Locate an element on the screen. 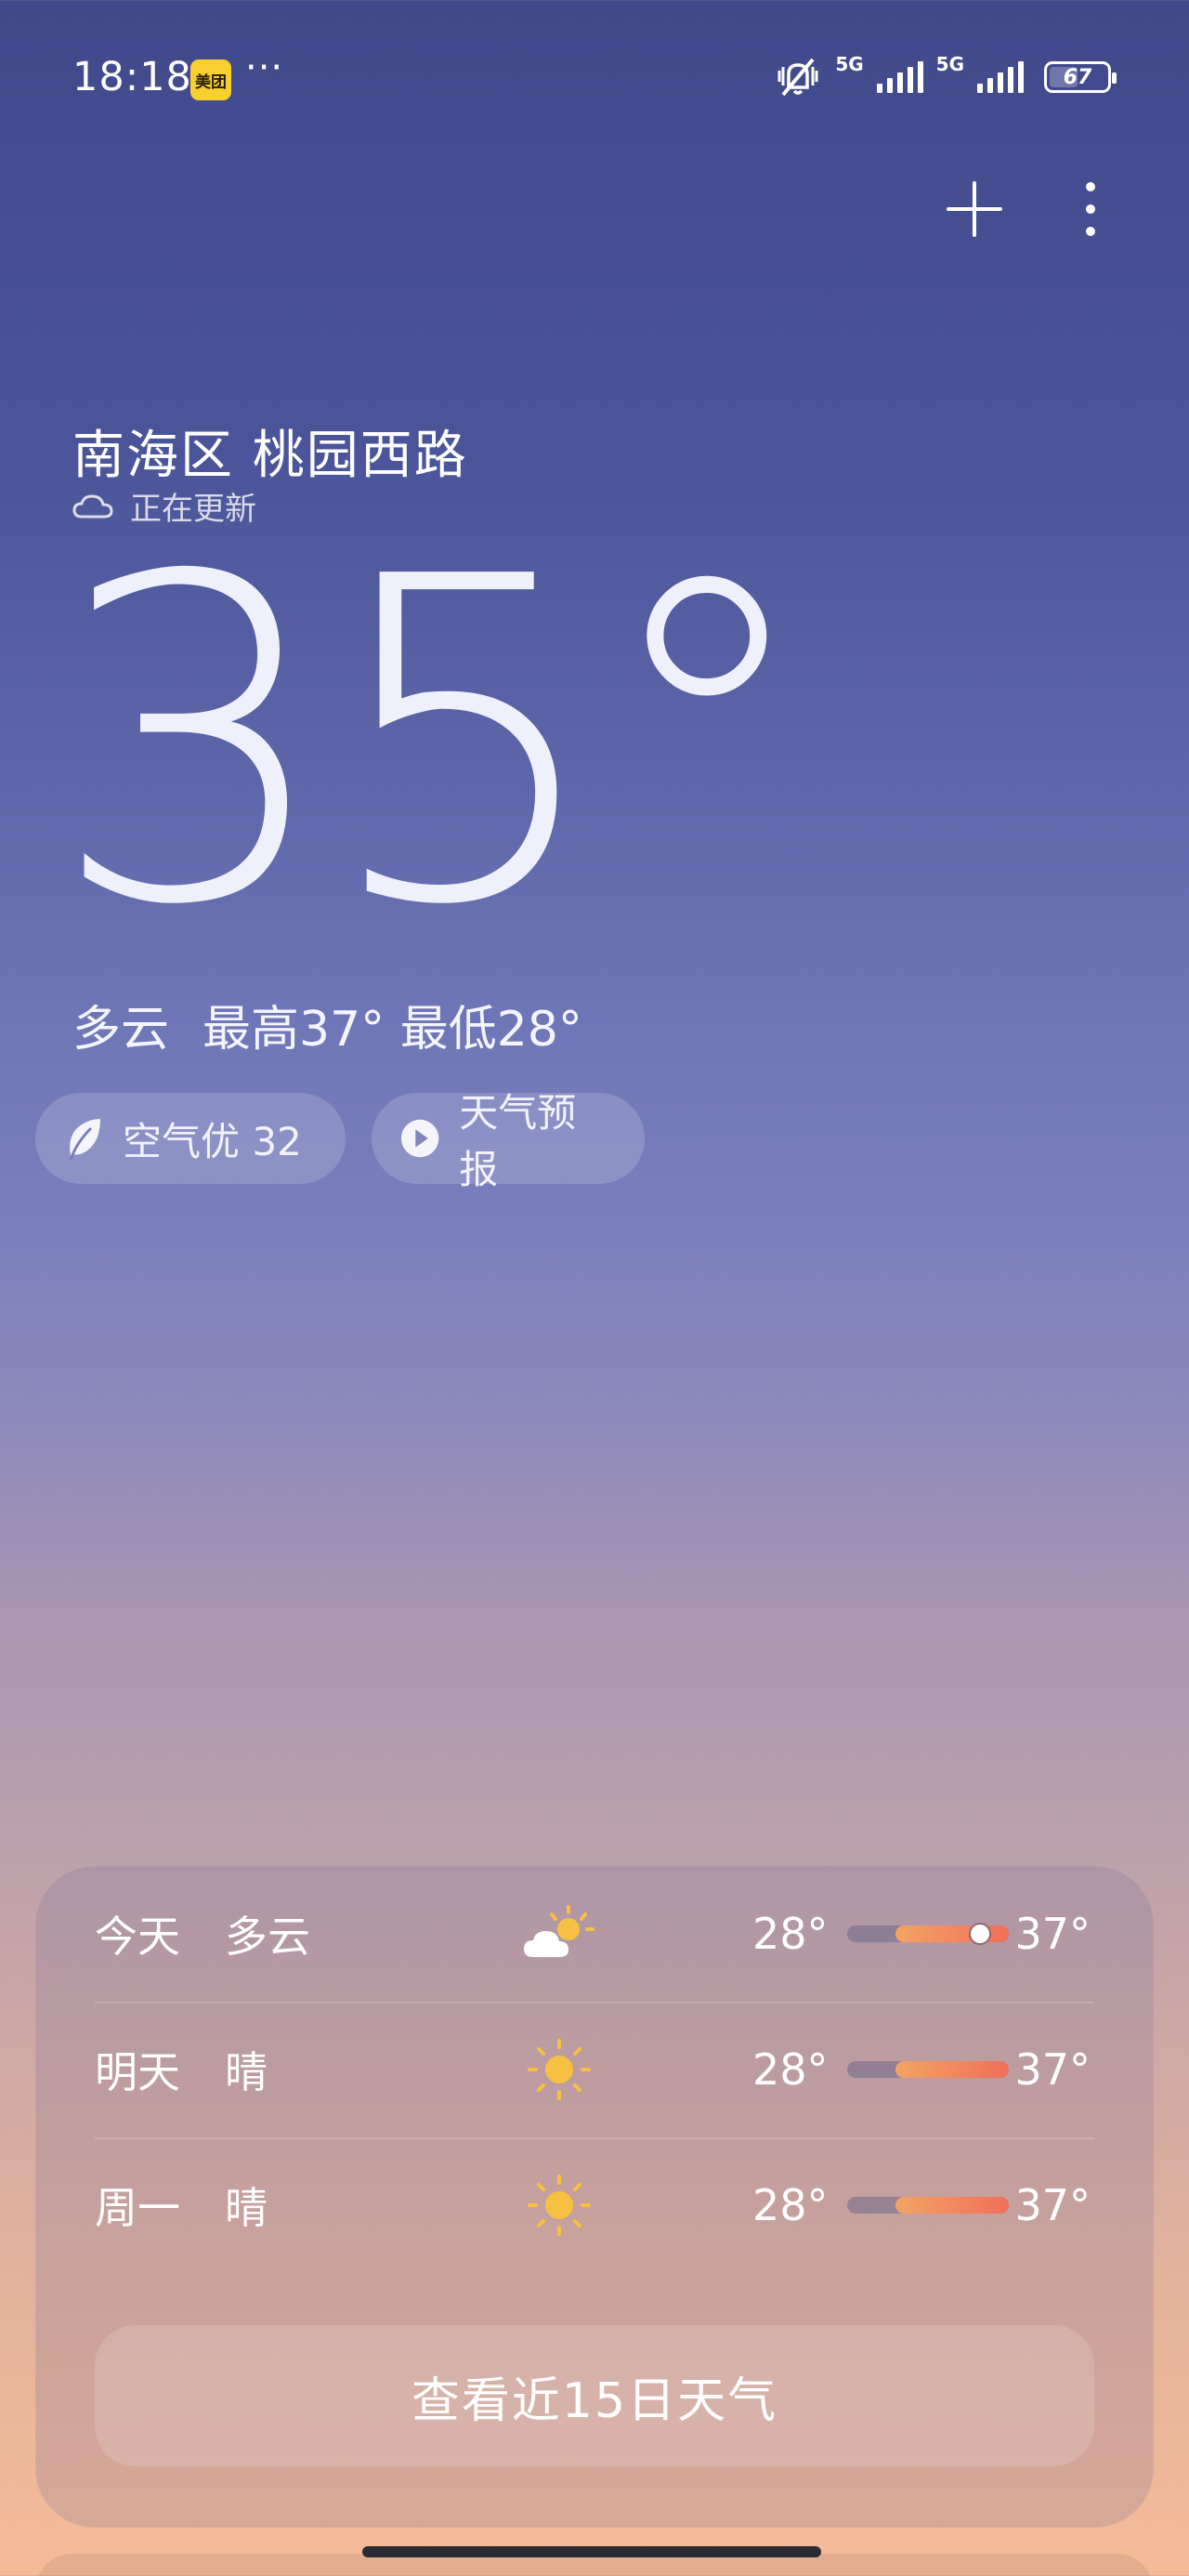 The image size is (1189, 2576). forecast-day: 周一 is located at coordinates (137, 2208).